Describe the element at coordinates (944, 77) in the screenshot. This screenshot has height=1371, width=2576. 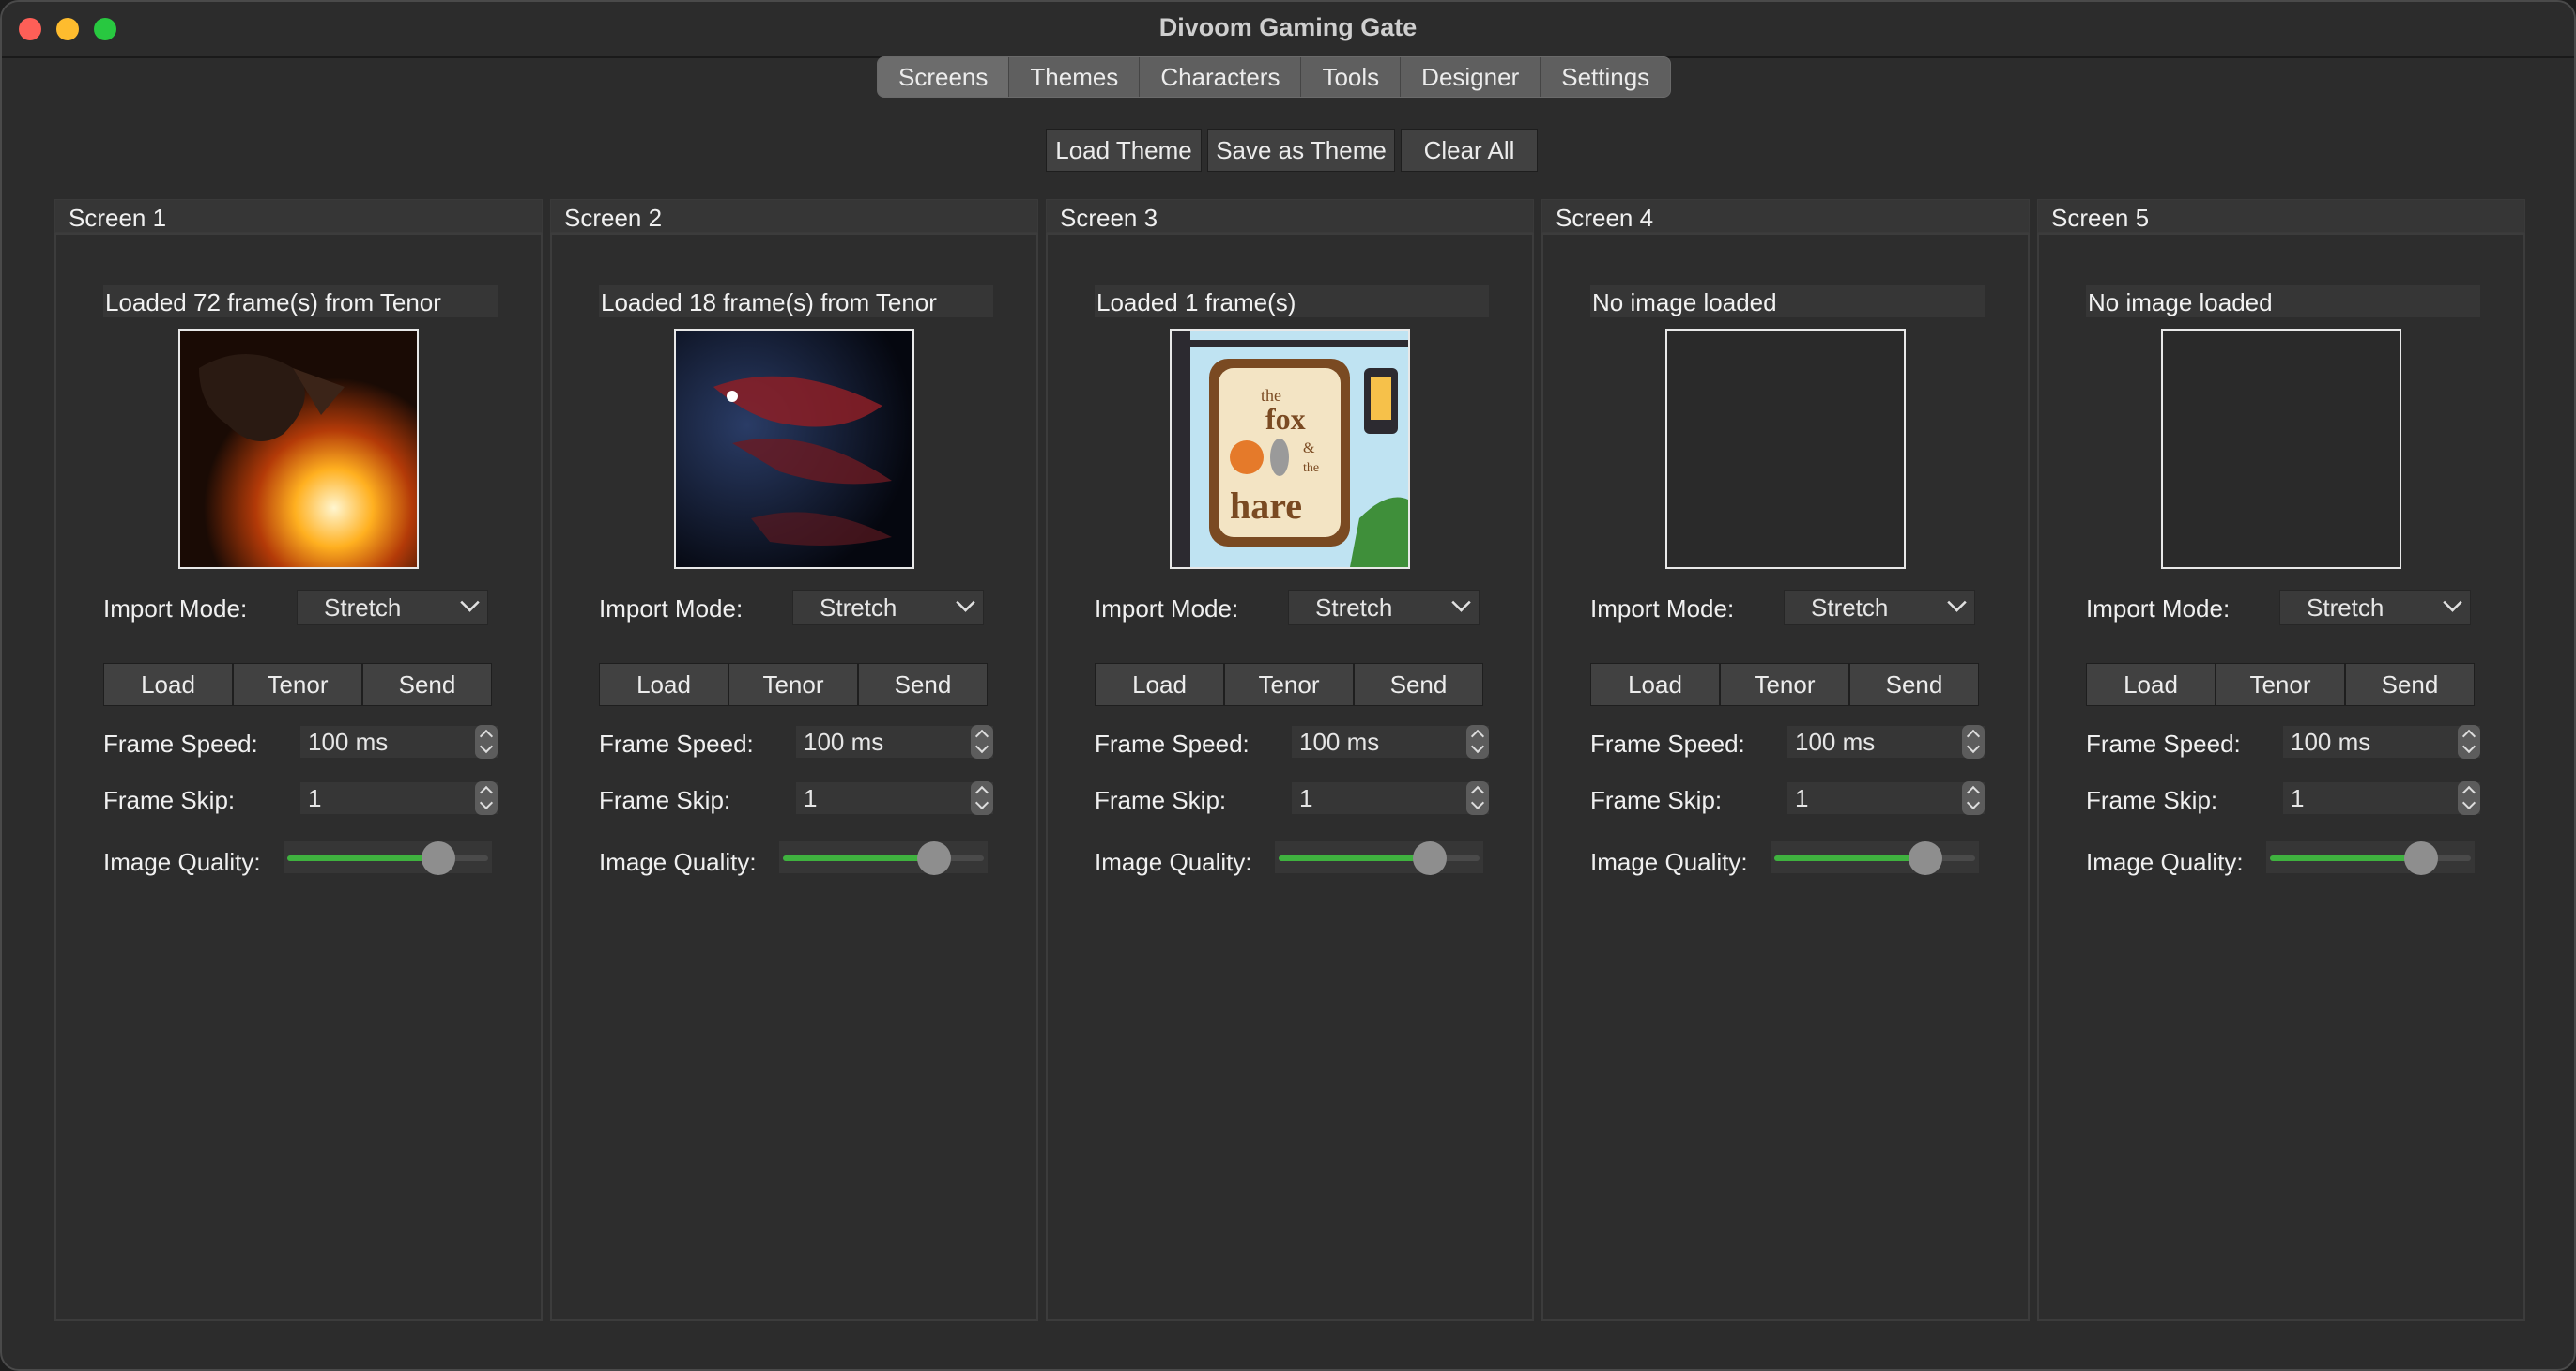
I see `tab-screens: Screens` at that location.